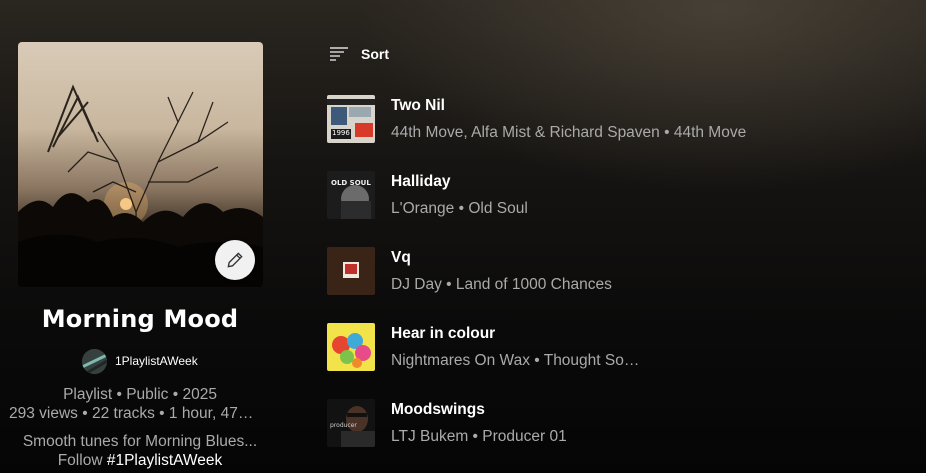 Image resolution: width=926 pixels, height=473 pixels. I want to click on hashtag-link: #1PlaylistAWeek, so click(164, 460).